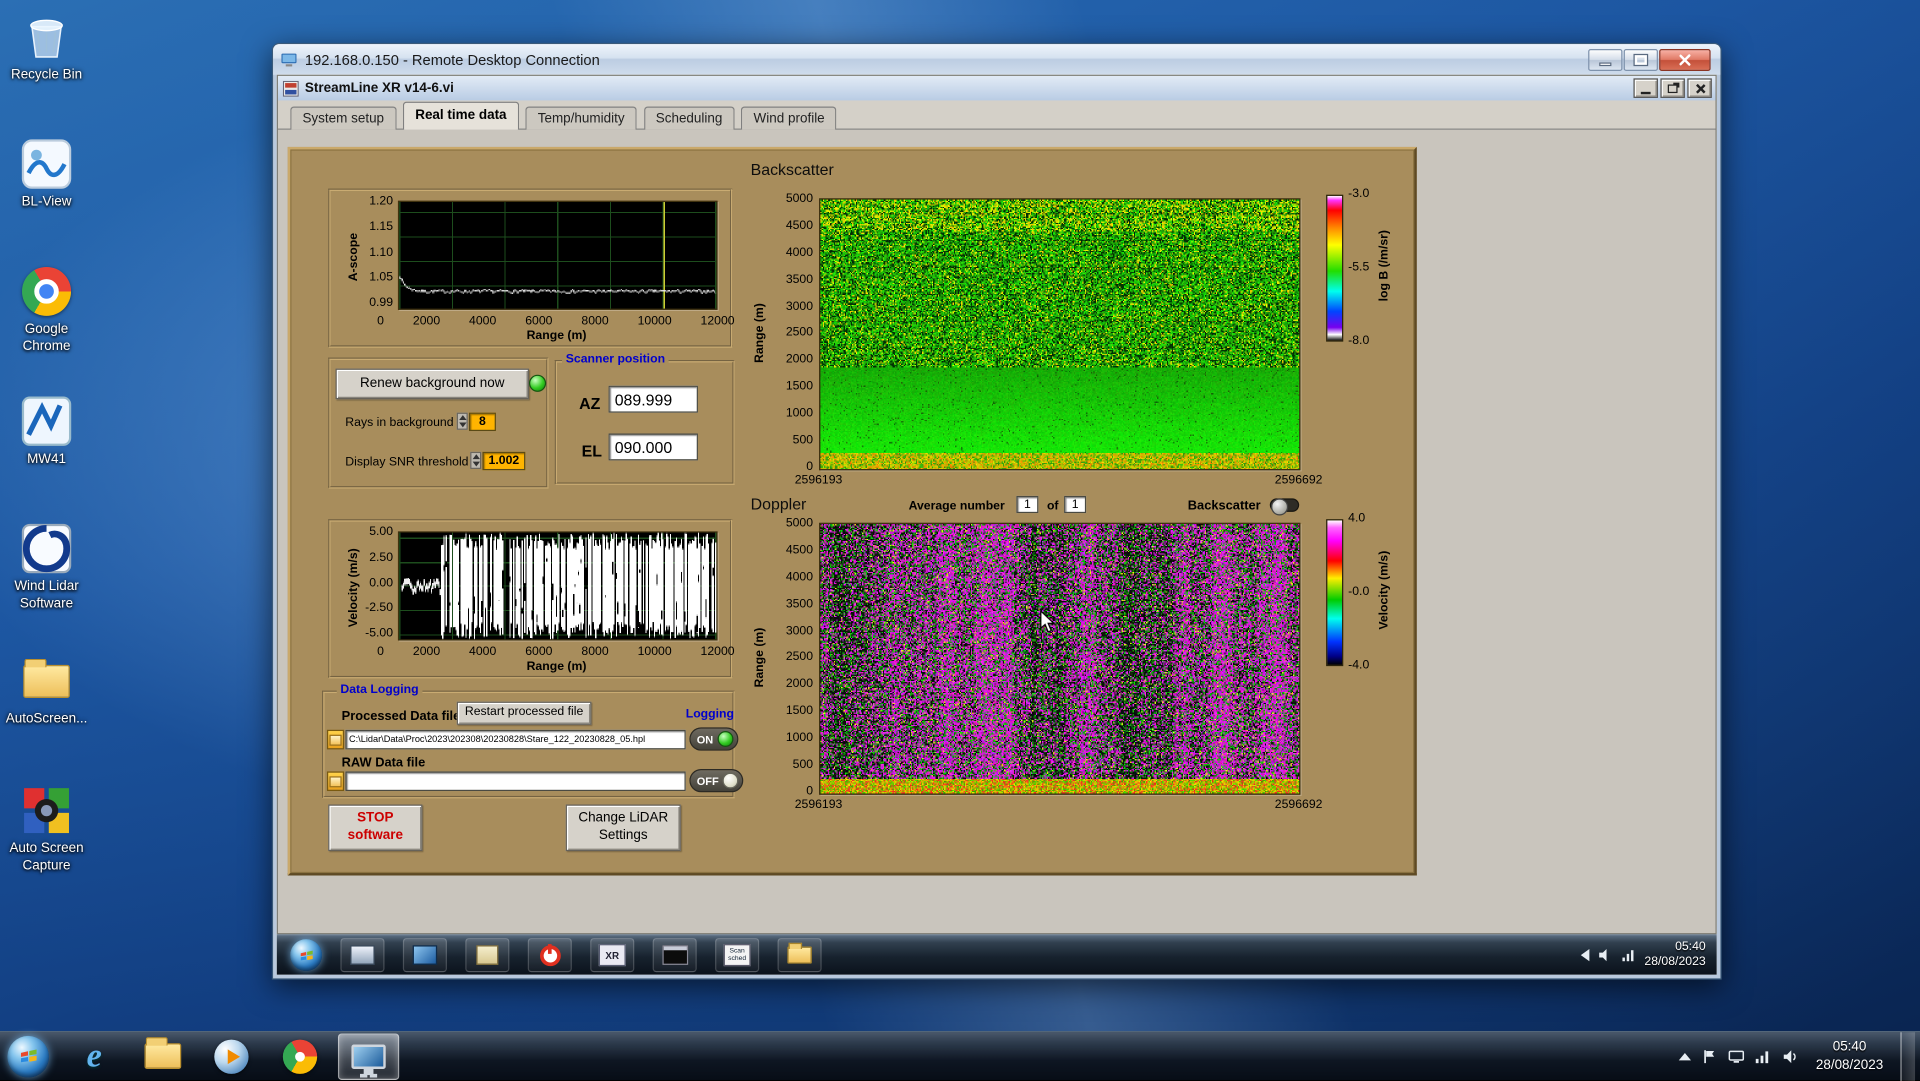  What do you see at coordinates (1060, 334) in the screenshot?
I see `backscatter-heatmap` at bounding box center [1060, 334].